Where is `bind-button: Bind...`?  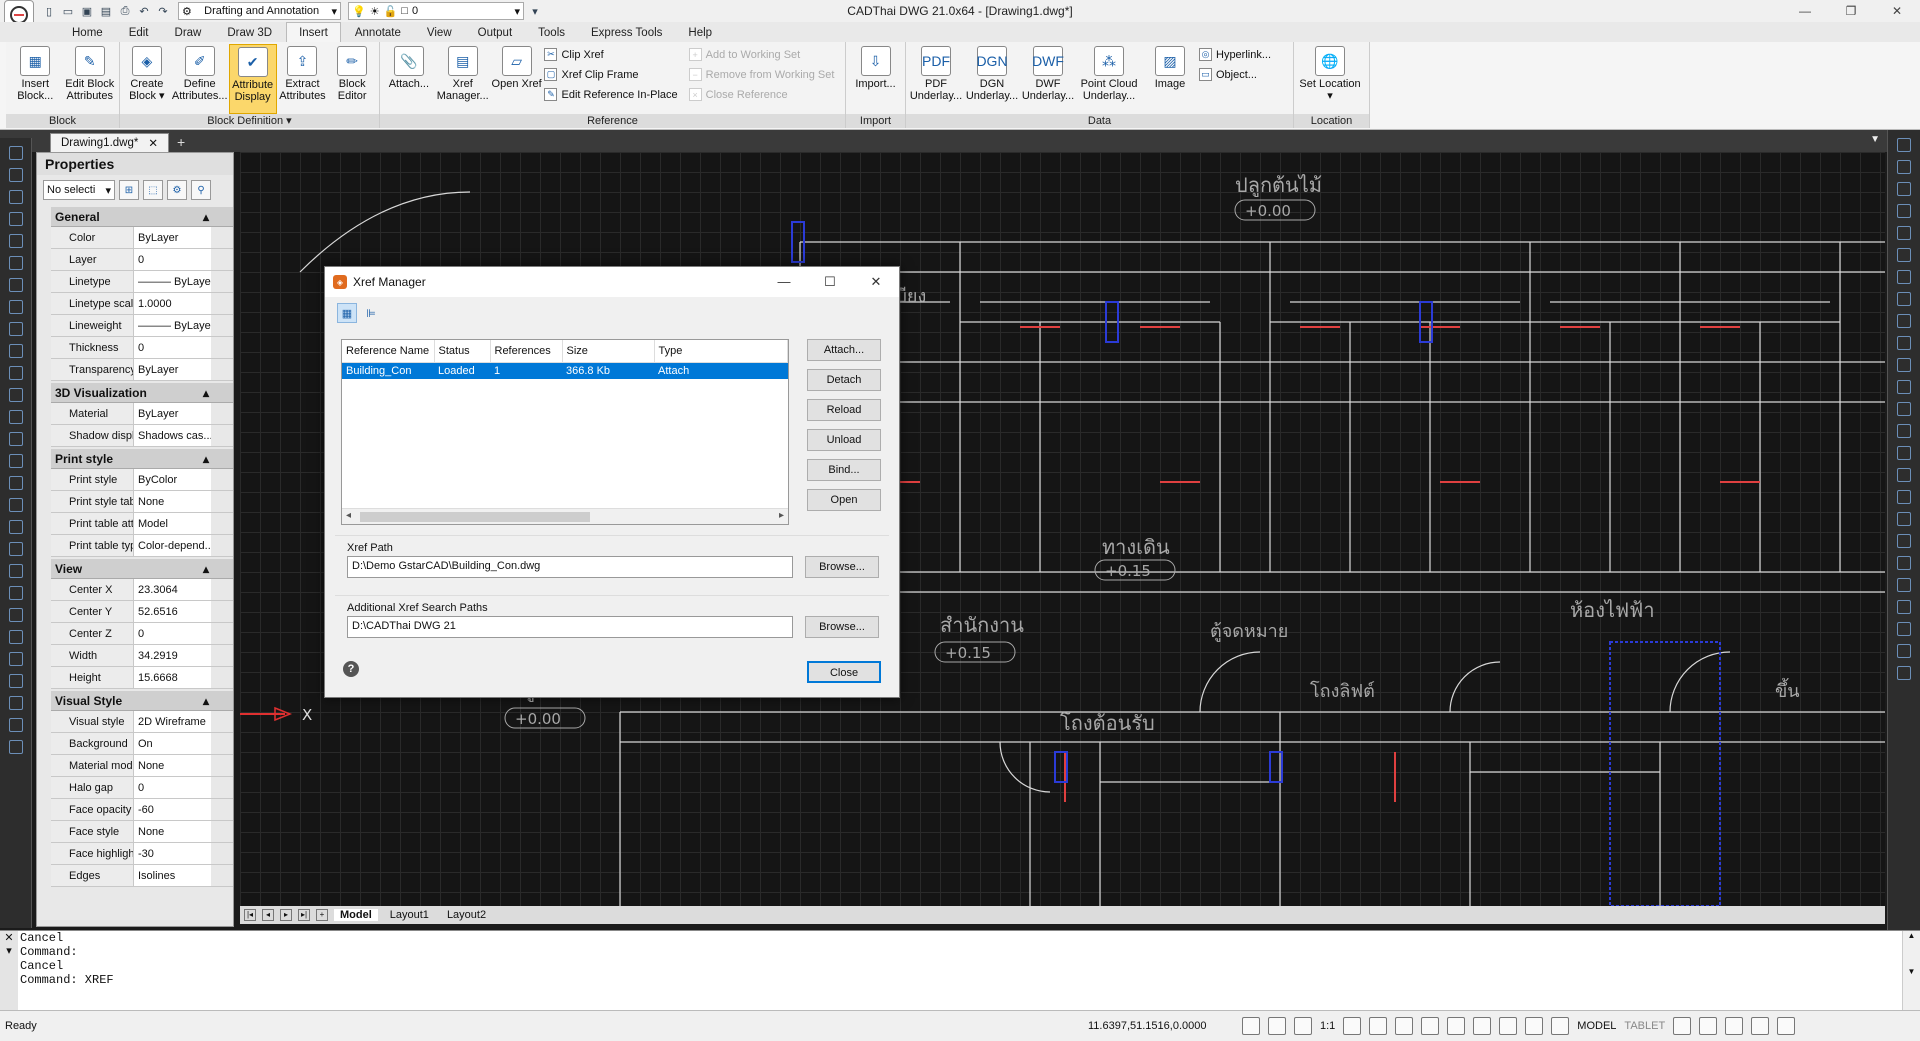
bind-button: Bind... is located at coordinates (844, 470).